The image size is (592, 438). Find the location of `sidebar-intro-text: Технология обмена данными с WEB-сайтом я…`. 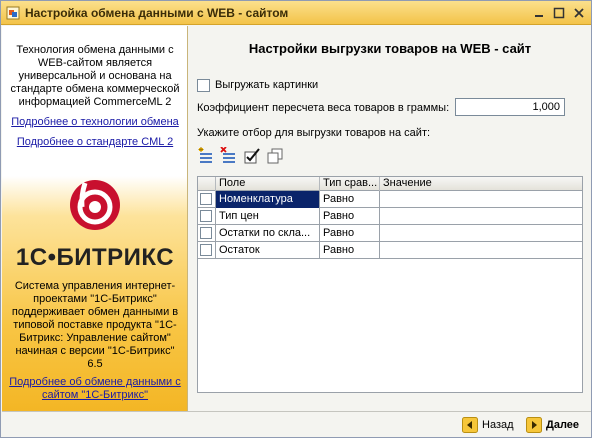

sidebar-intro-text: Технология обмена данными с WEB-сайтом я… is located at coordinates (95, 76).